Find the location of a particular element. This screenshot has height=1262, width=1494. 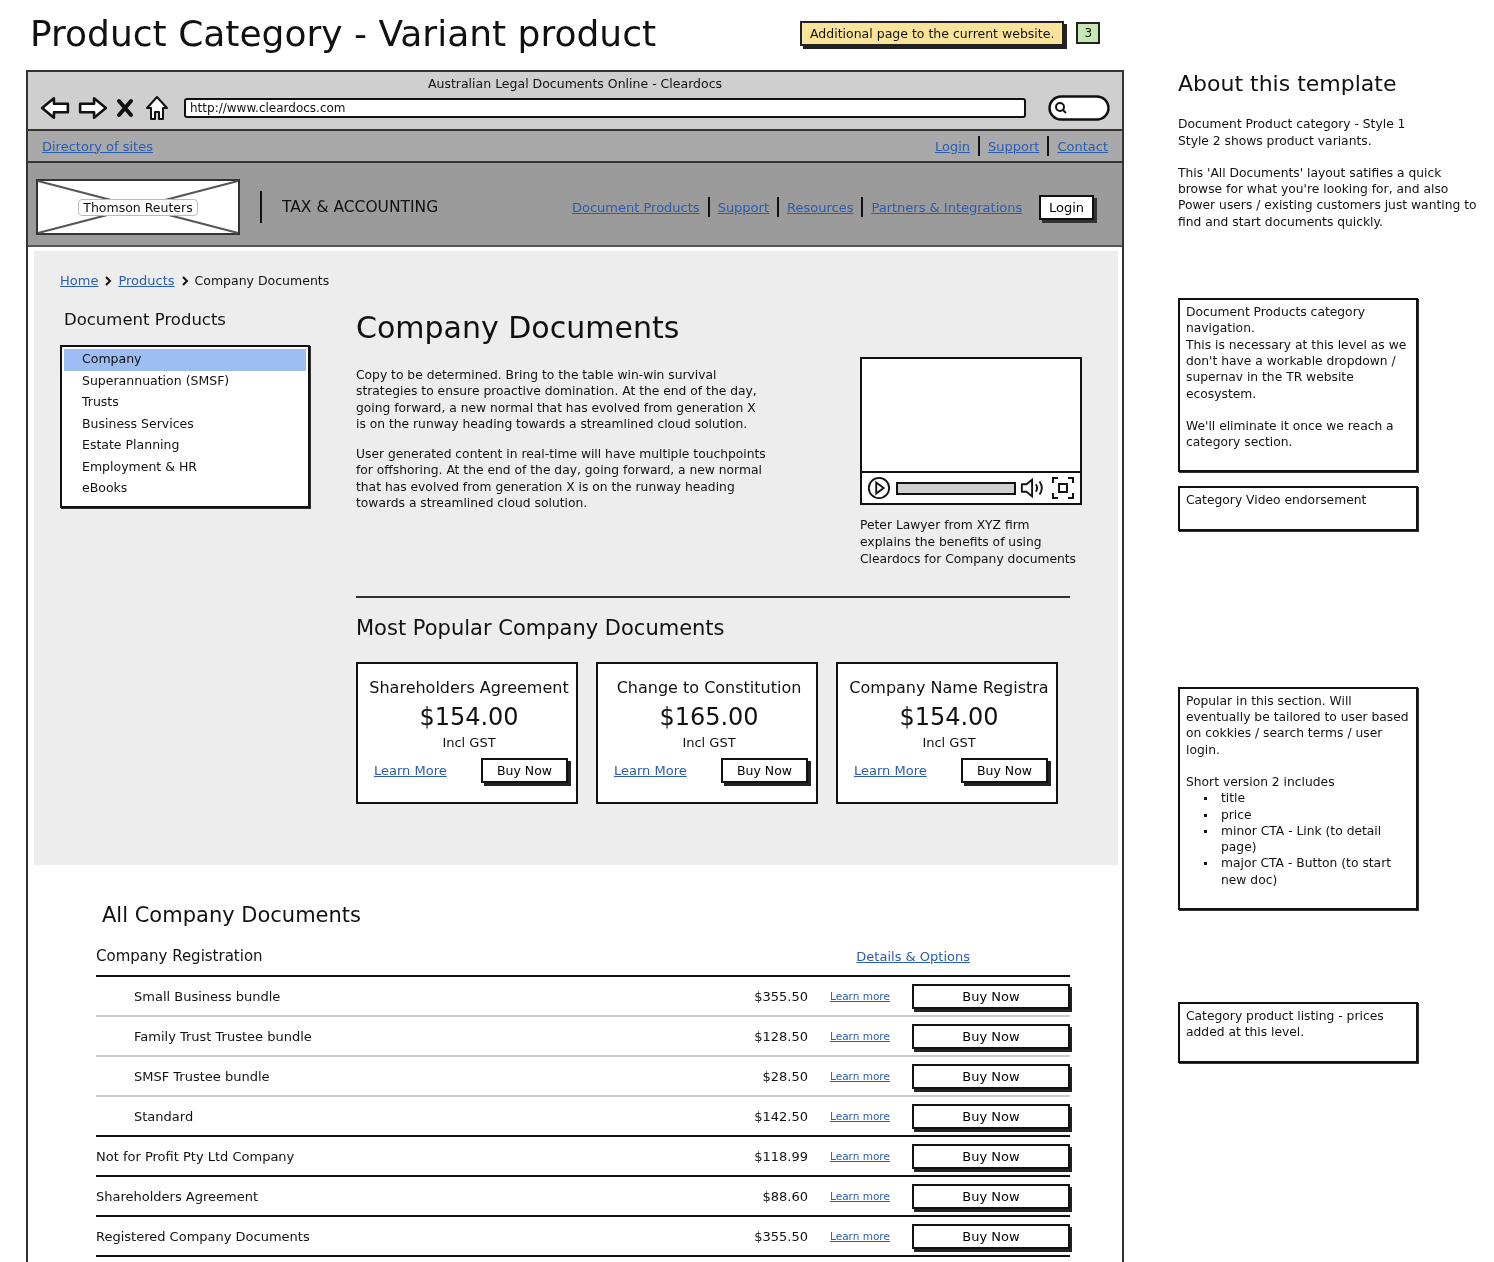

section-title: Company Documents is located at coordinates (518, 327).